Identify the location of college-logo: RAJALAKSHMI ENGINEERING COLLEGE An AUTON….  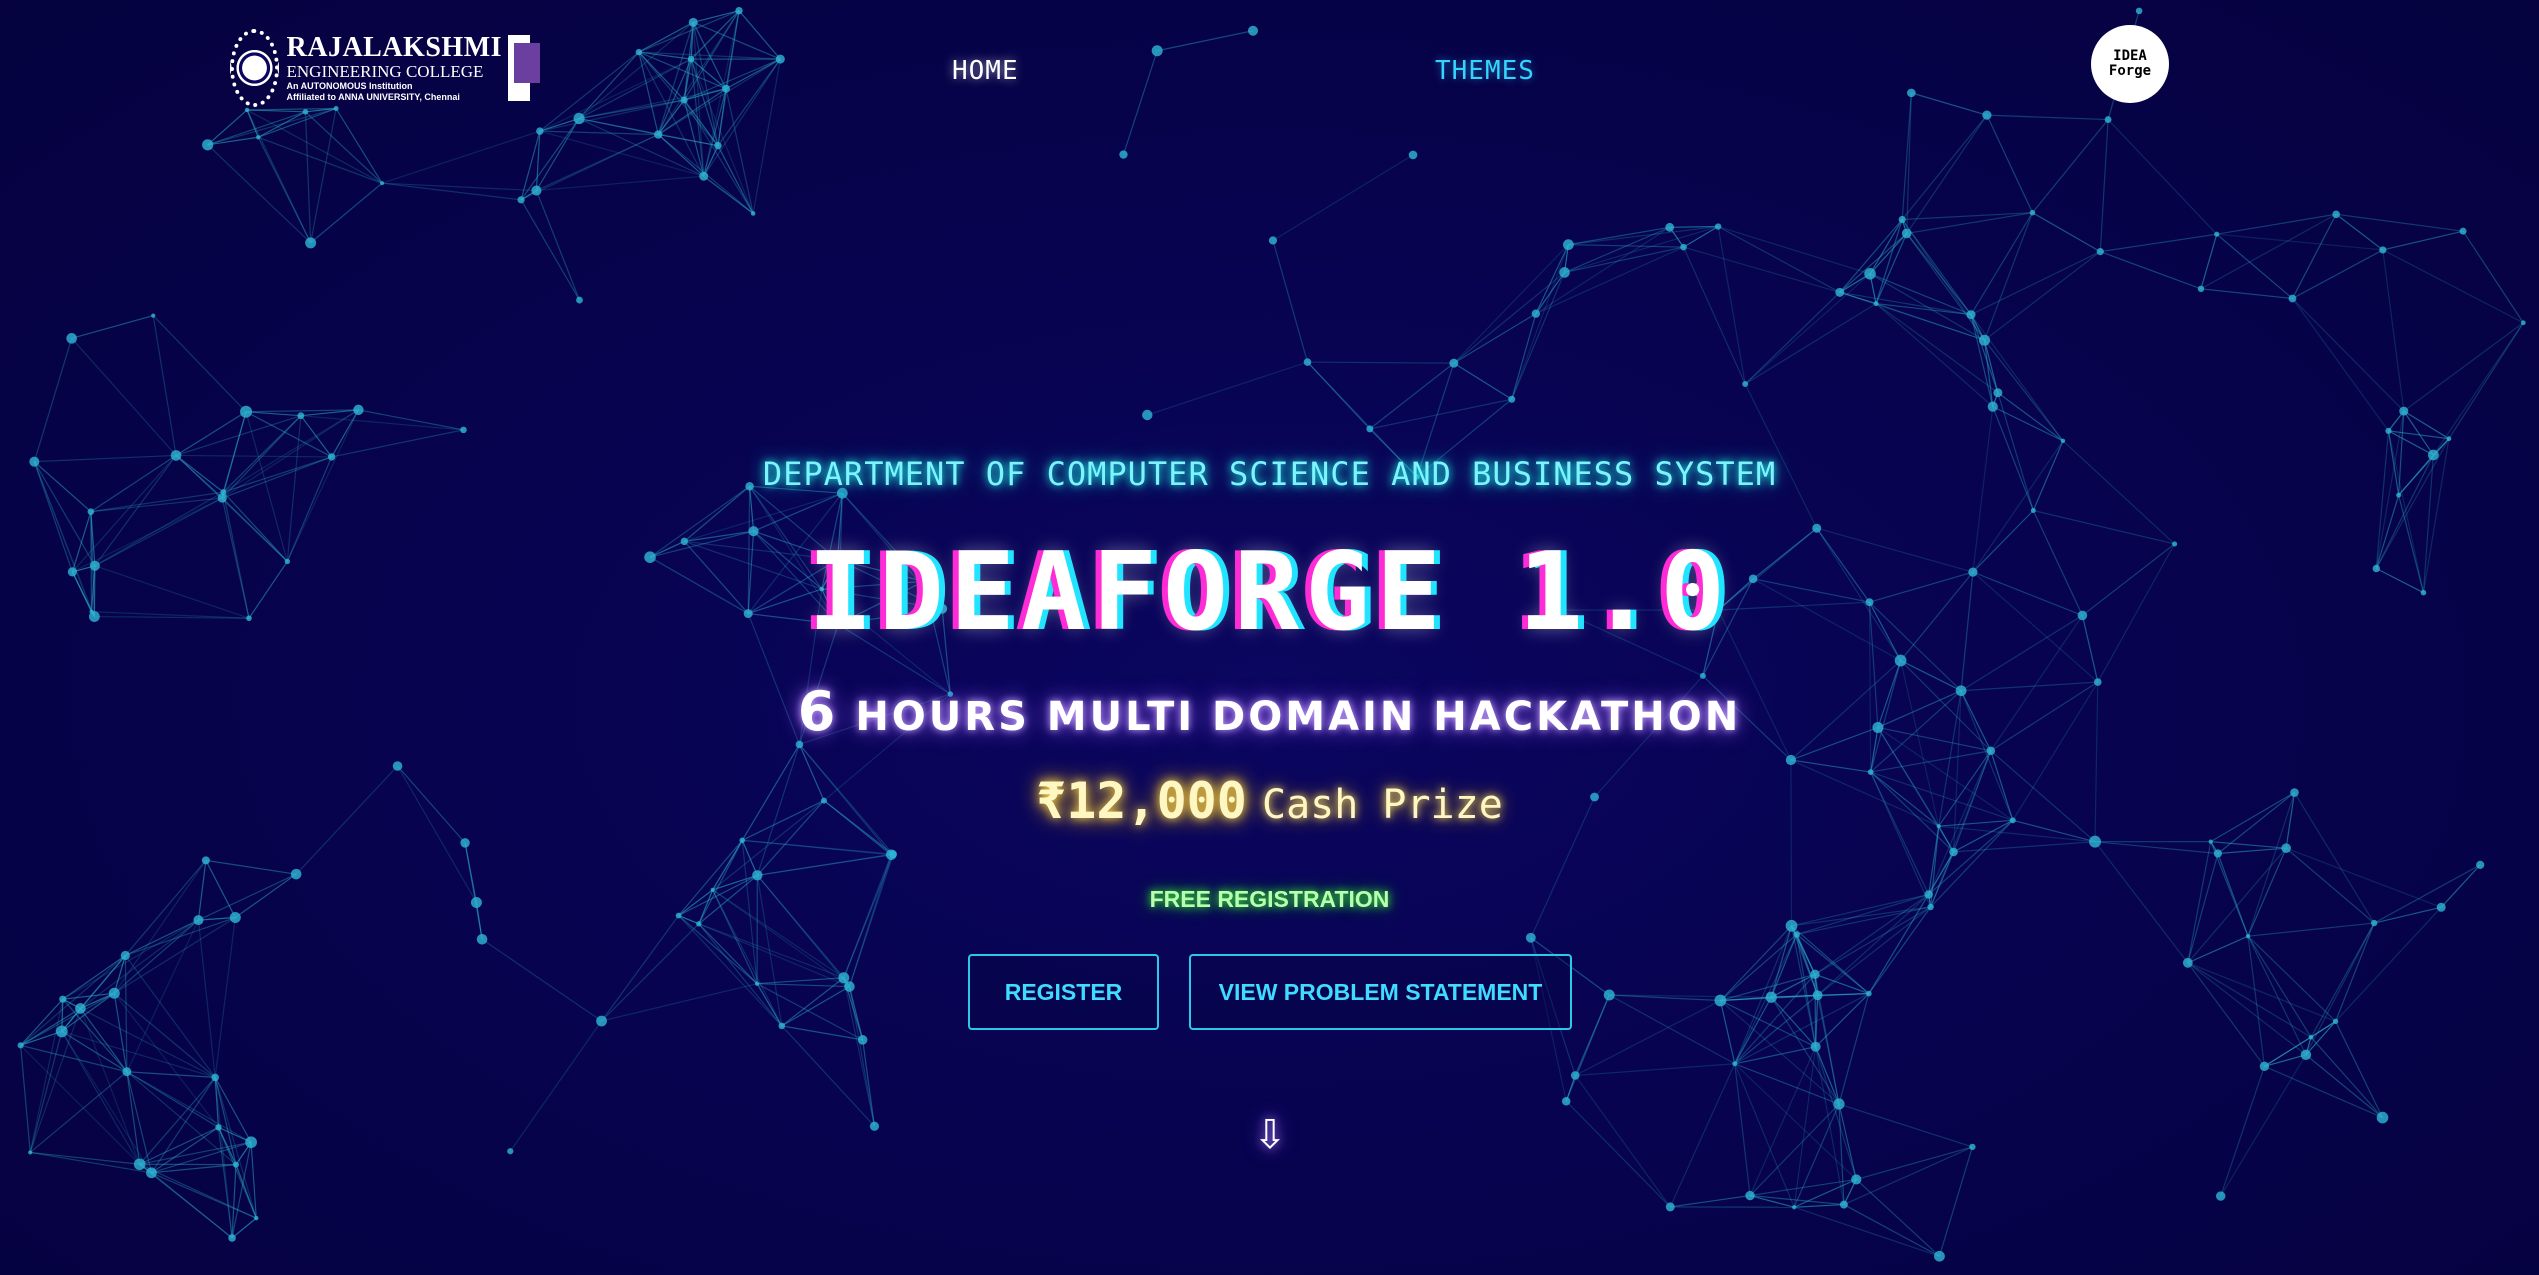
(385, 68).